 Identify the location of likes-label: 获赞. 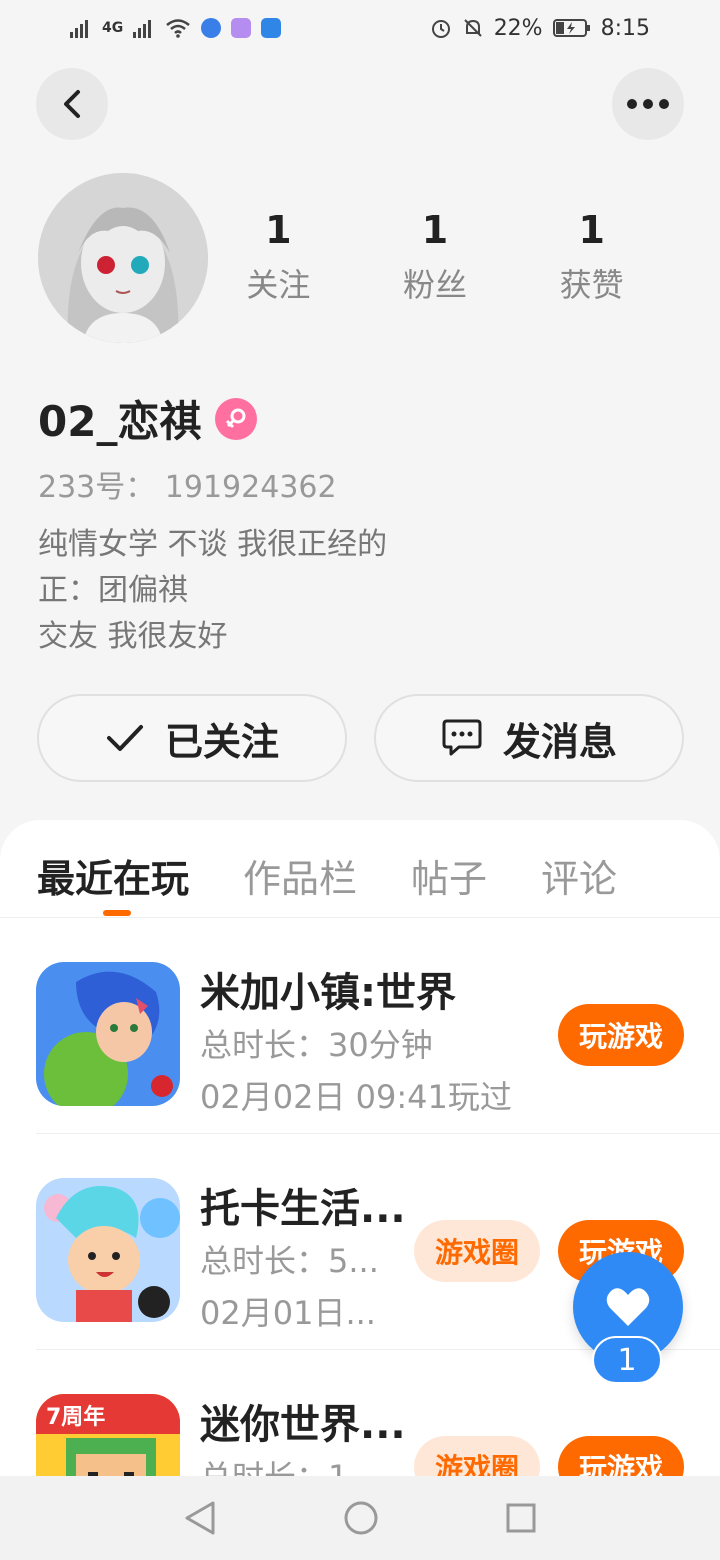
(591, 284).